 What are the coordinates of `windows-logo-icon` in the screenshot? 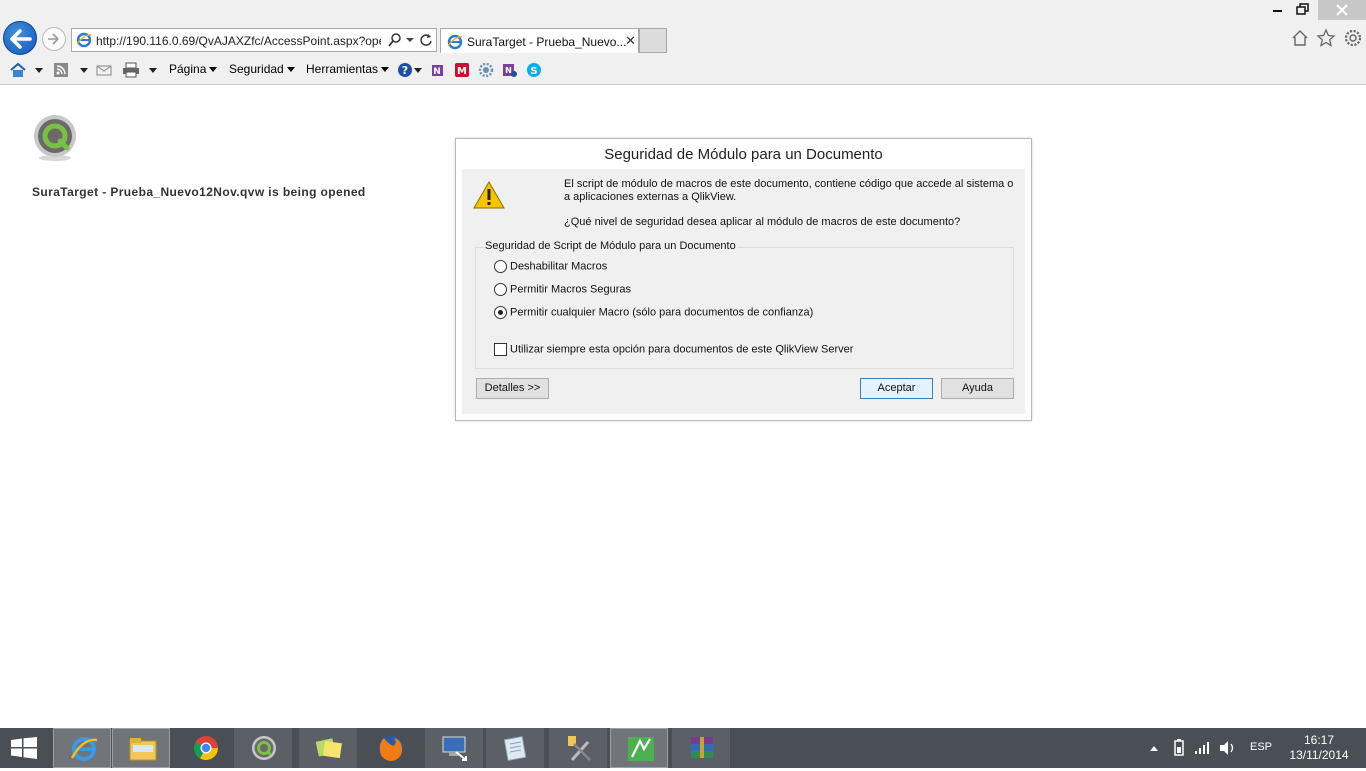 It's located at (24, 748).